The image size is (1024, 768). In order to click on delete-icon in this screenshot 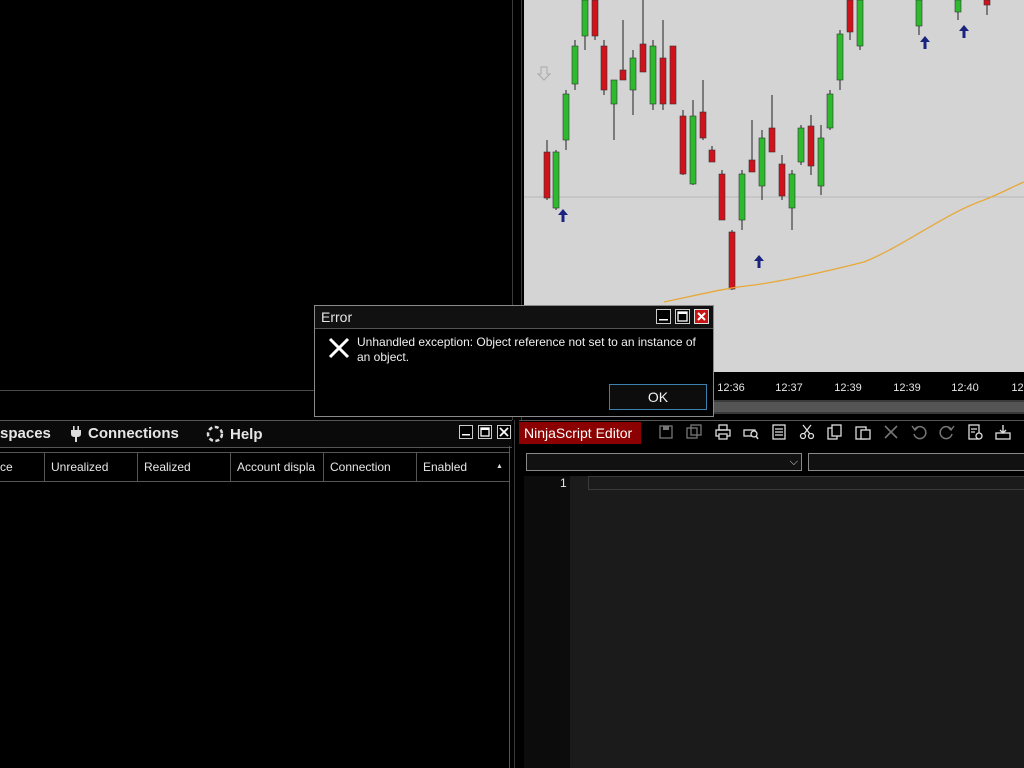, I will do `click(891, 434)`.